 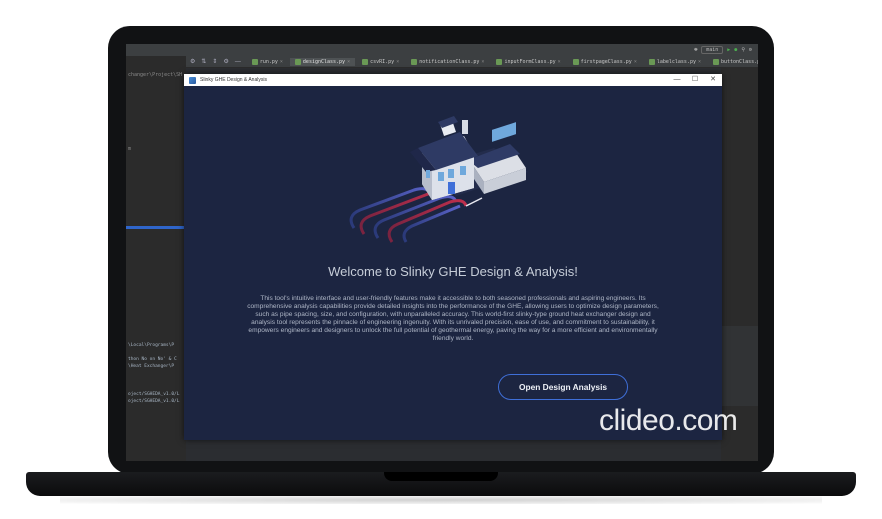 I want to click on ide-tab: run.py ×, so click(x=267, y=62).